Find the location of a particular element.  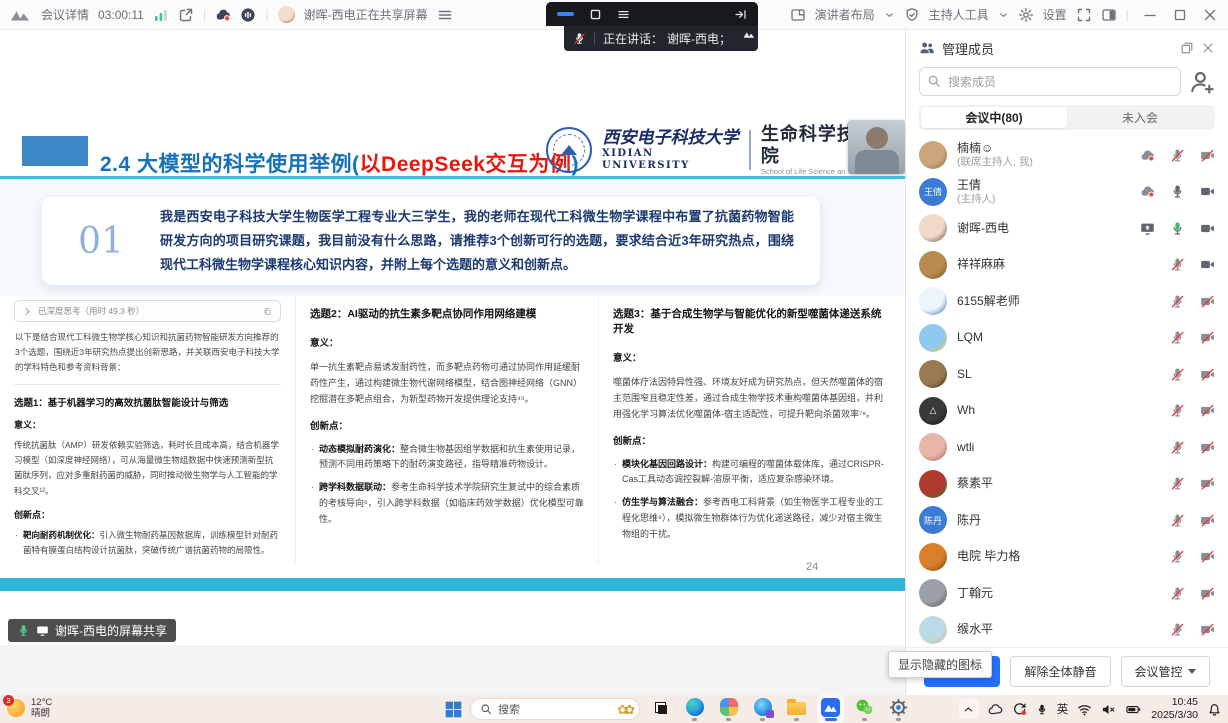

photos-app-button is located at coordinates (728, 709).